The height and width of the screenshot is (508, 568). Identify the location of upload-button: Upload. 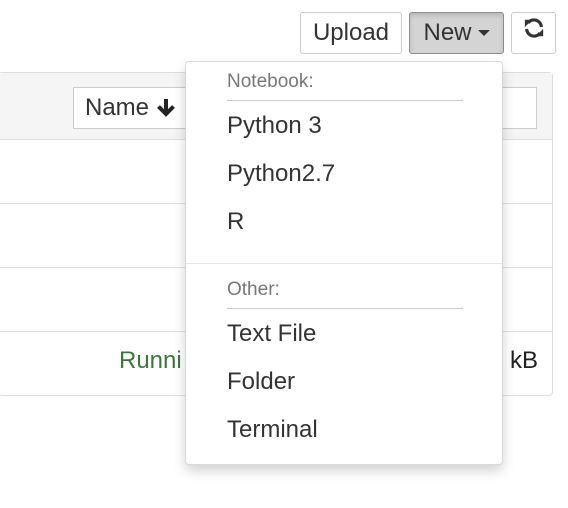
(351, 33).